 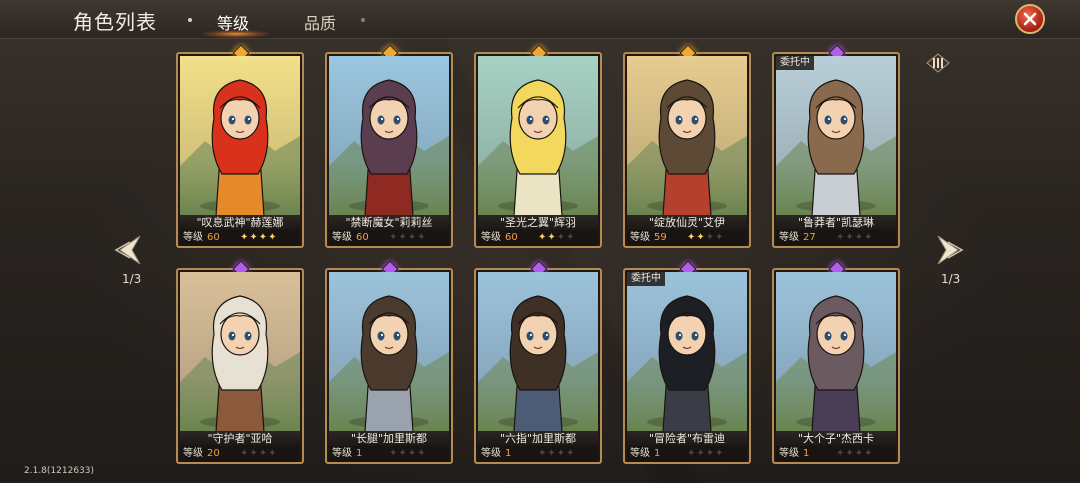 What do you see at coordinates (540, 19) in the screenshot?
I see `top-bar: 角色列表 等级 品质` at bounding box center [540, 19].